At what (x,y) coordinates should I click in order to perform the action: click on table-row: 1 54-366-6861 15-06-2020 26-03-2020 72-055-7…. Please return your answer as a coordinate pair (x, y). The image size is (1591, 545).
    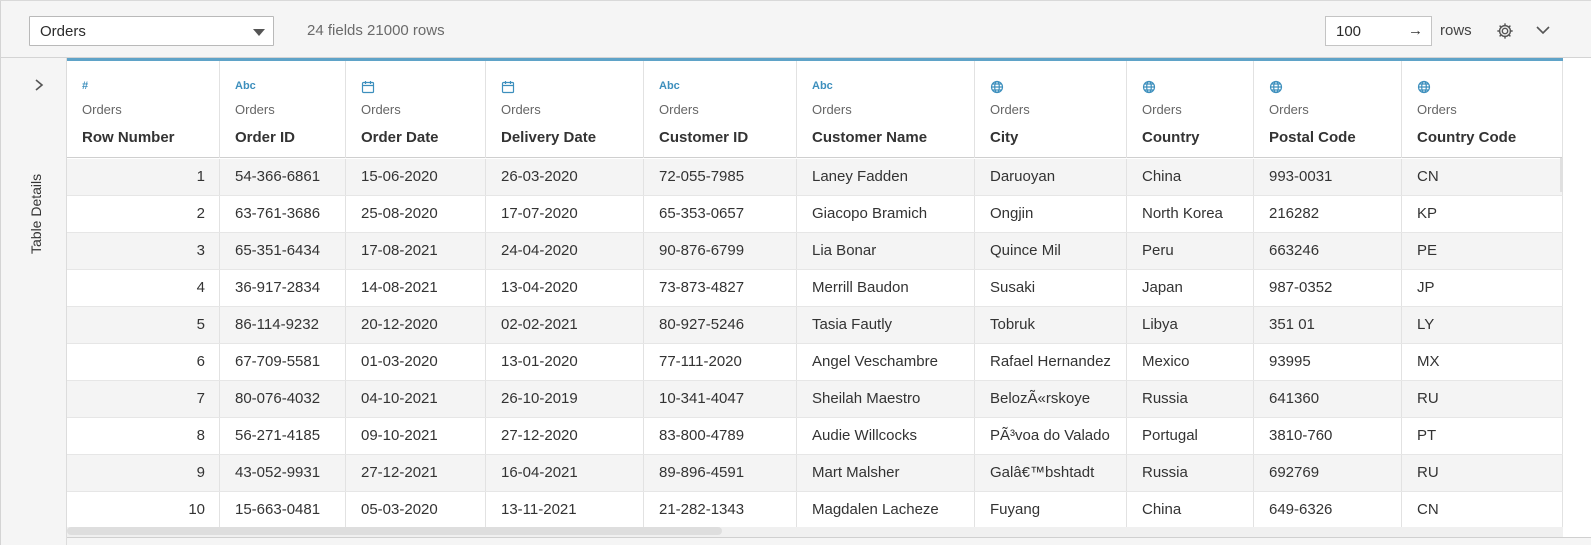
    Looking at the image, I should click on (815, 177).